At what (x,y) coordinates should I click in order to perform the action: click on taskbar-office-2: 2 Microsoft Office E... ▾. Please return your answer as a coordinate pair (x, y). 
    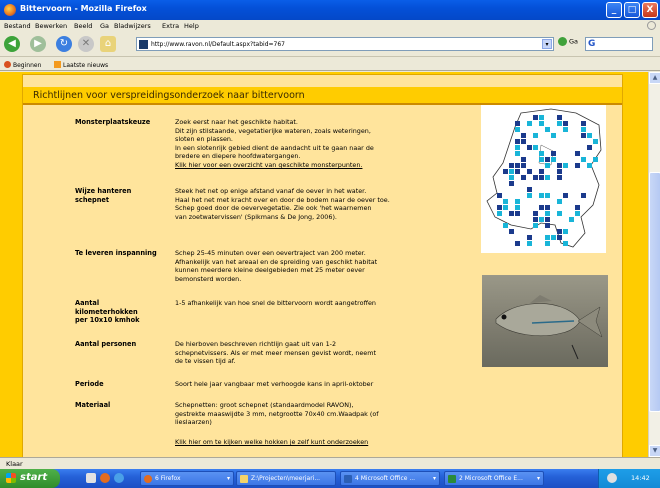
    Looking at the image, I should click on (494, 478).